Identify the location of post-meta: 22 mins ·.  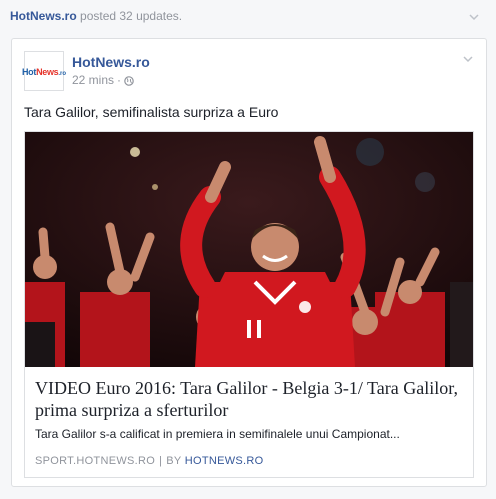
(103, 80).